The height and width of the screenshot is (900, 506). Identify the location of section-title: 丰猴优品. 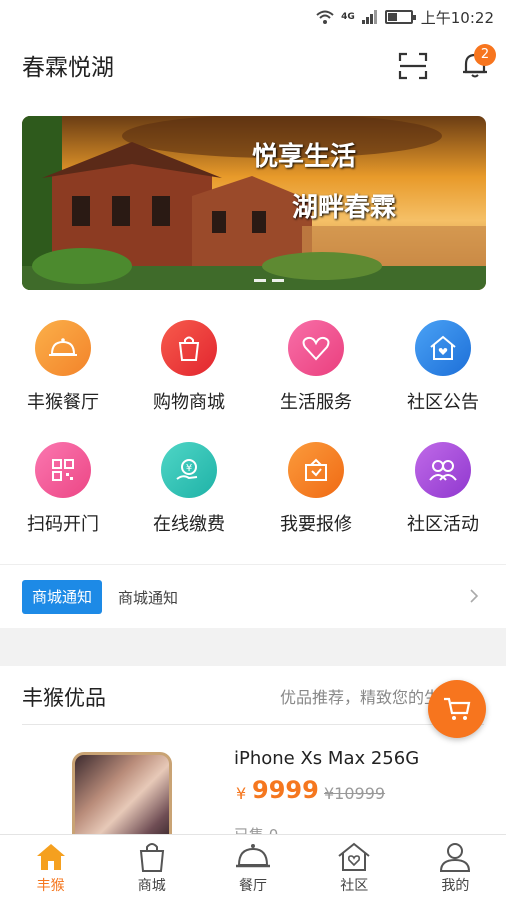
(64, 698).